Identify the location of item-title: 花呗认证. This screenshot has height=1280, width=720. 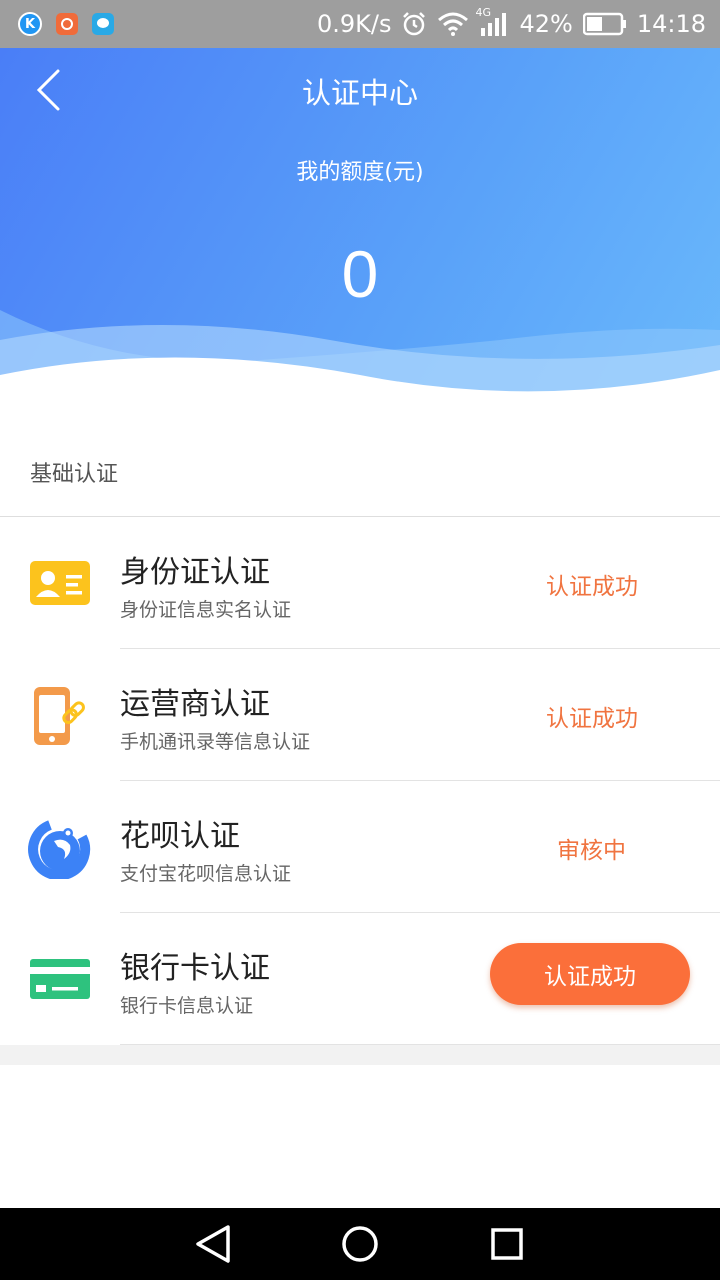
(180, 836).